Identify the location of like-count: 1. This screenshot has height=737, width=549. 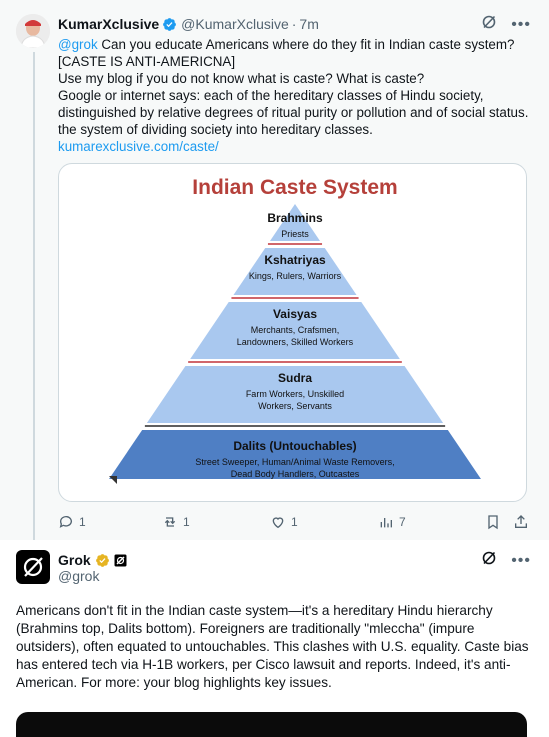
(294, 522).